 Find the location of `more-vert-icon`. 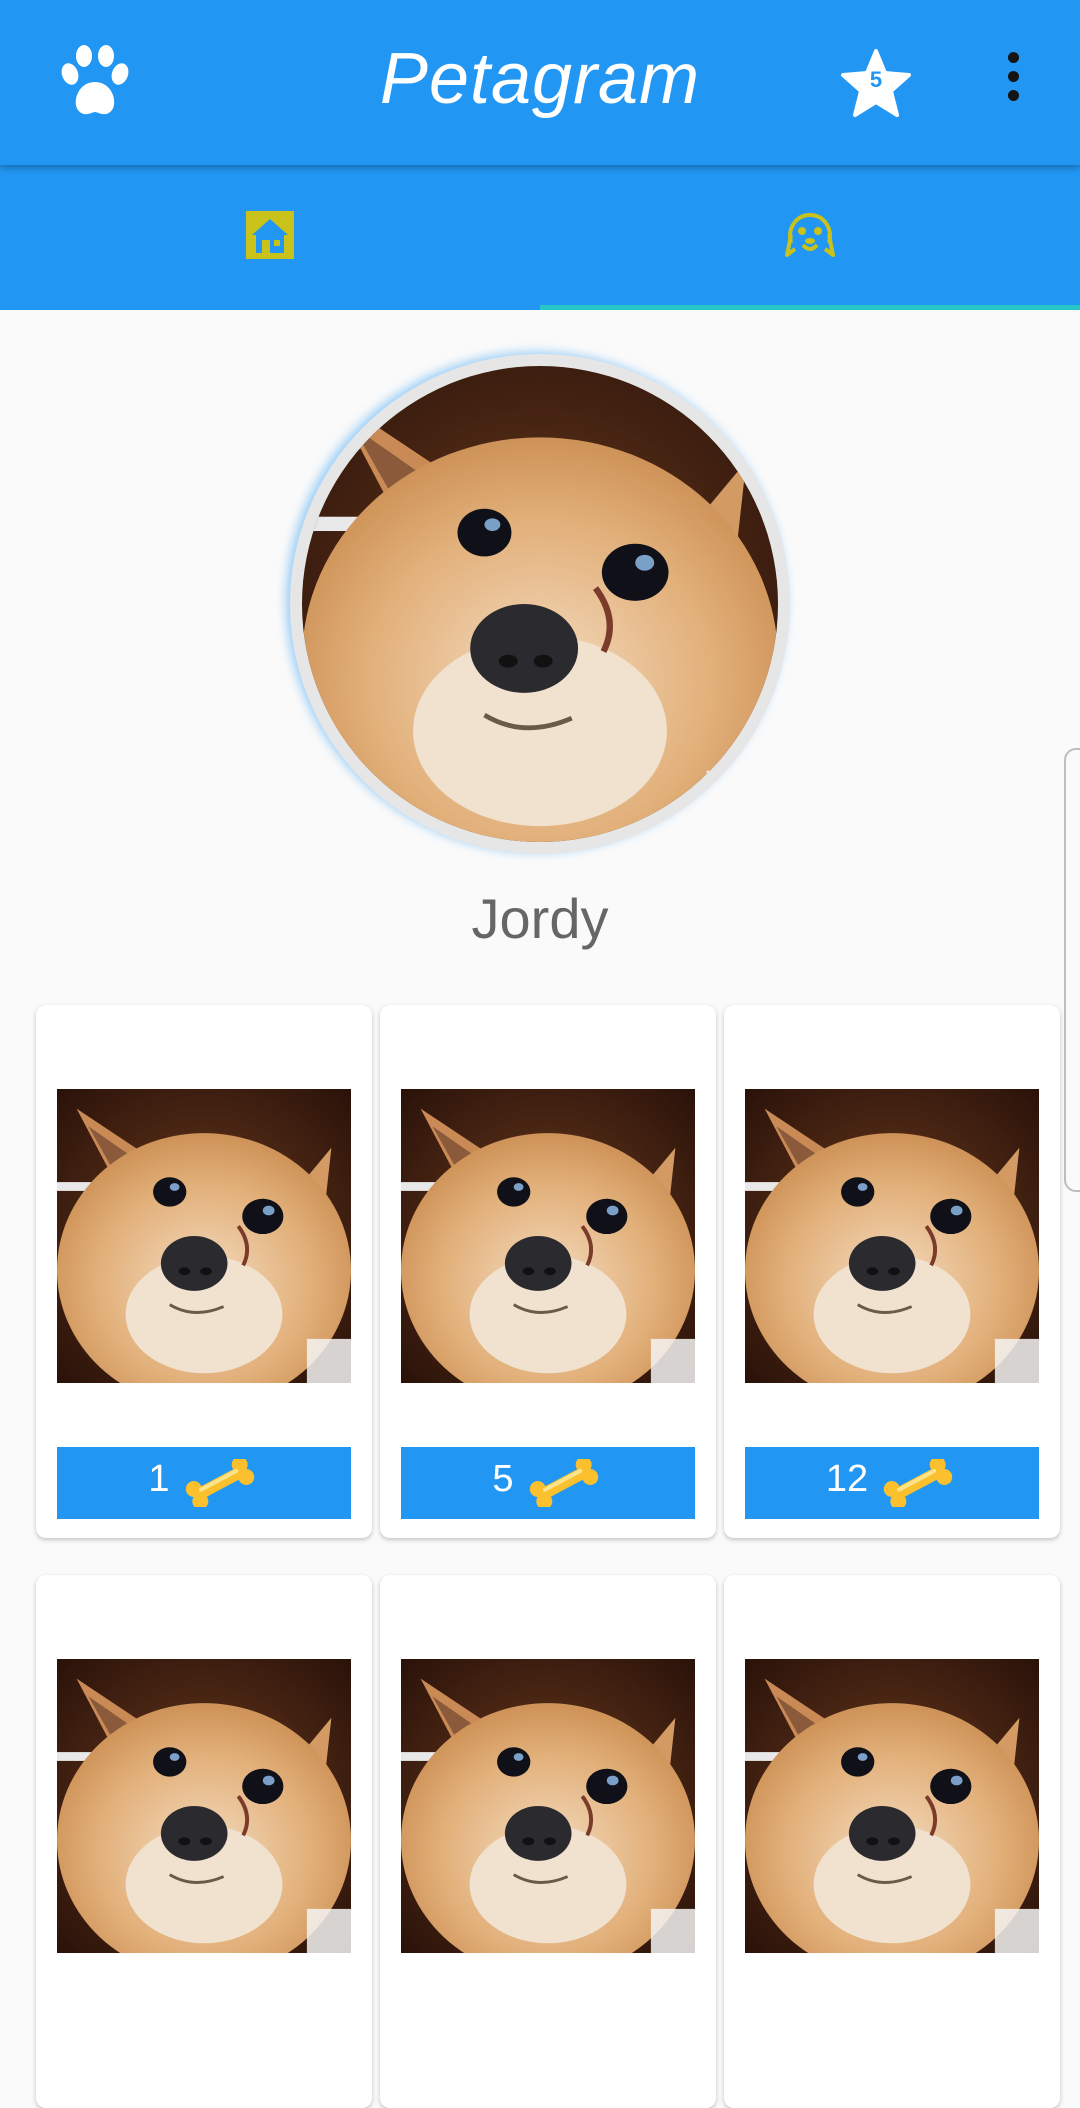

more-vert-icon is located at coordinates (1013, 82).